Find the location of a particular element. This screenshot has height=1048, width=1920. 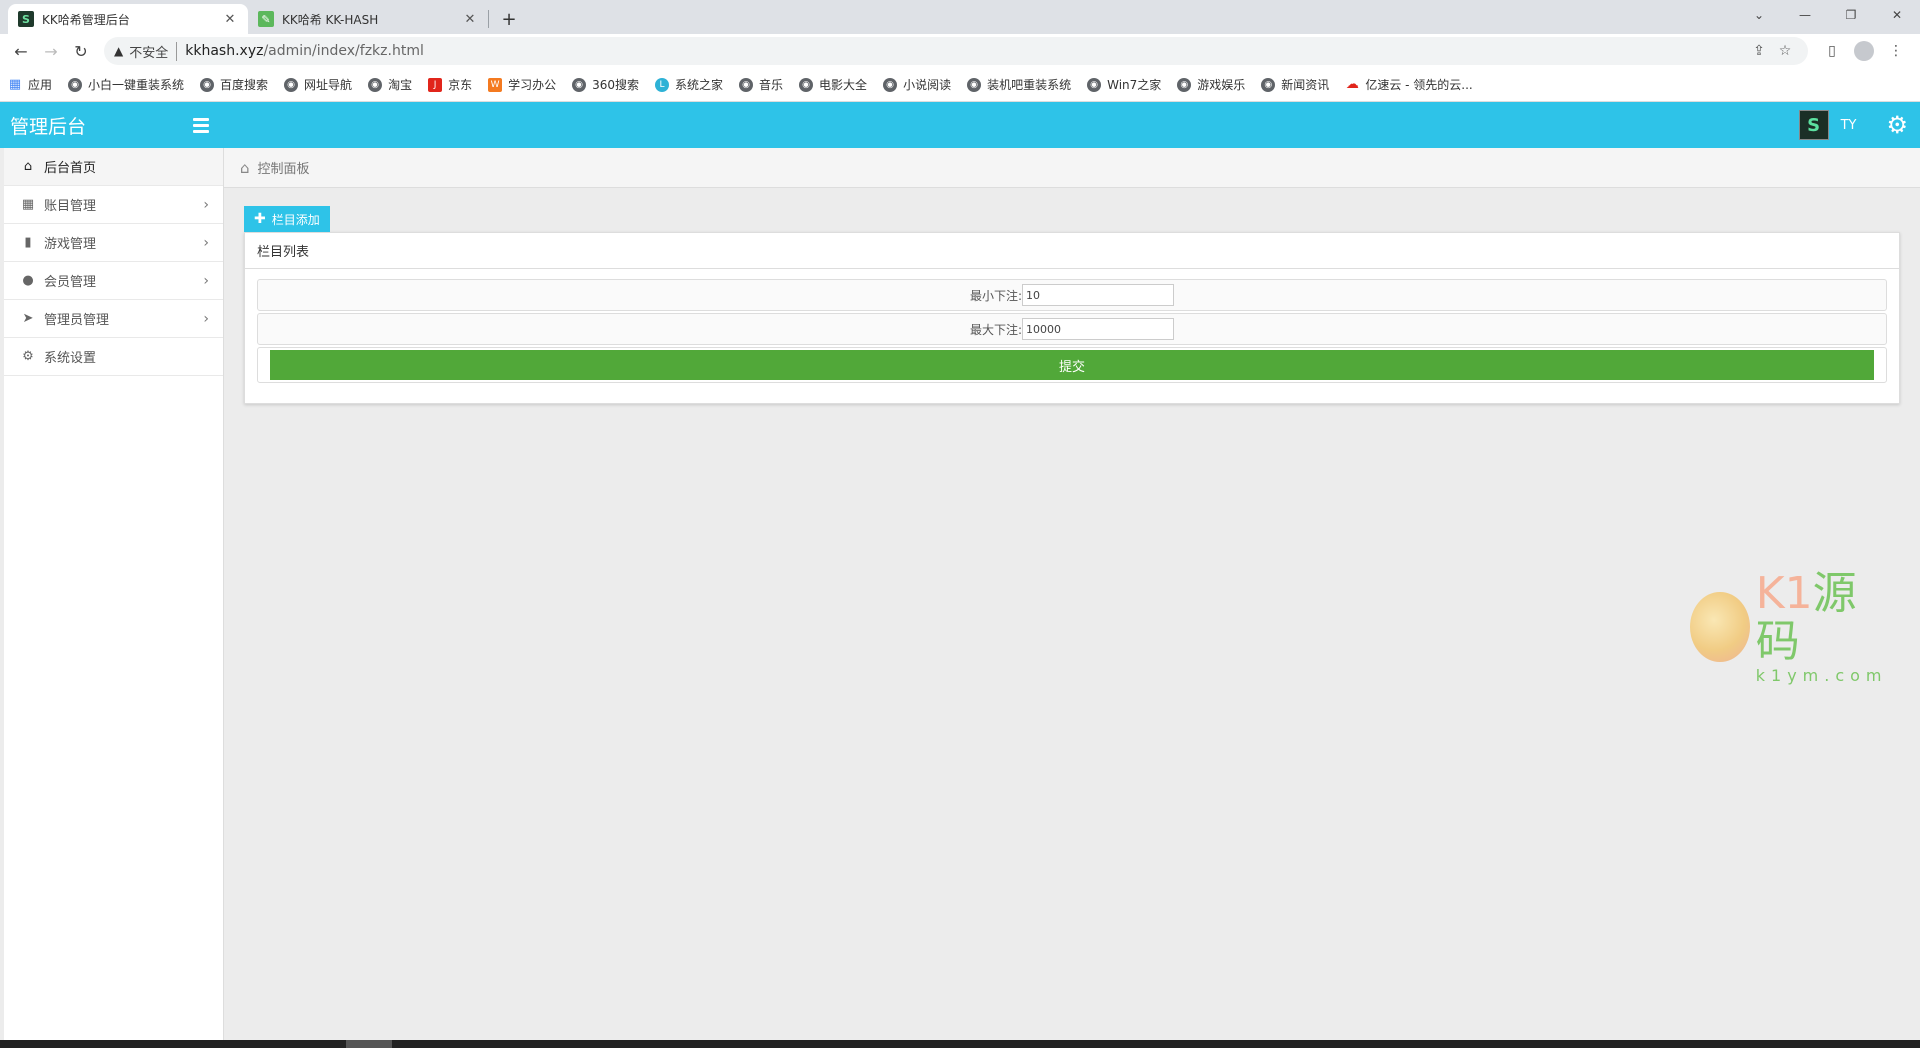

bookmark-item: ◉ 网址导航 is located at coordinates (318, 84).